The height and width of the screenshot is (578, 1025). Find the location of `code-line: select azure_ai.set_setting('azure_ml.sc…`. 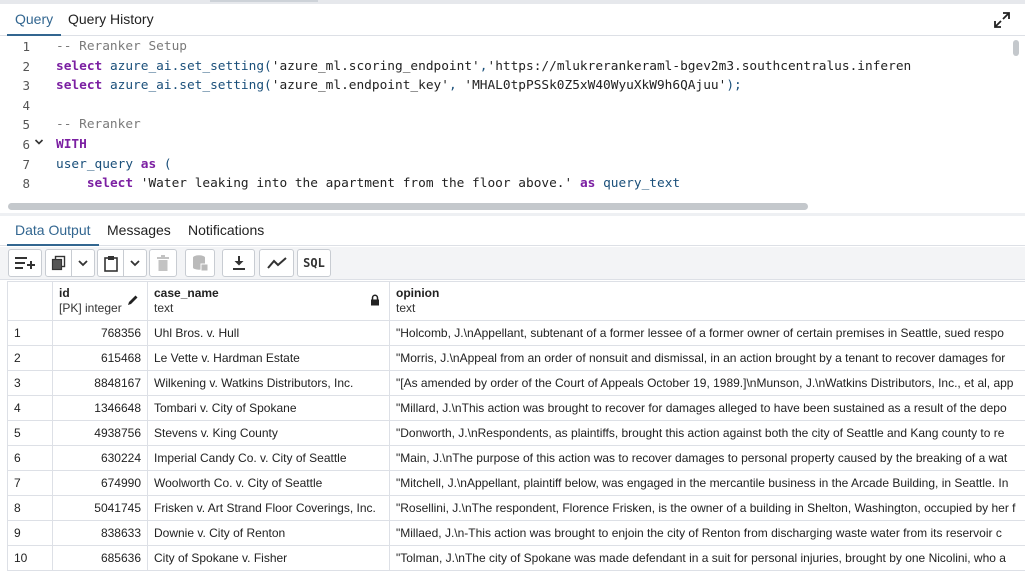

code-line: select azure_ai.set_setting('azure_ml.sc… is located at coordinates (483, 67).